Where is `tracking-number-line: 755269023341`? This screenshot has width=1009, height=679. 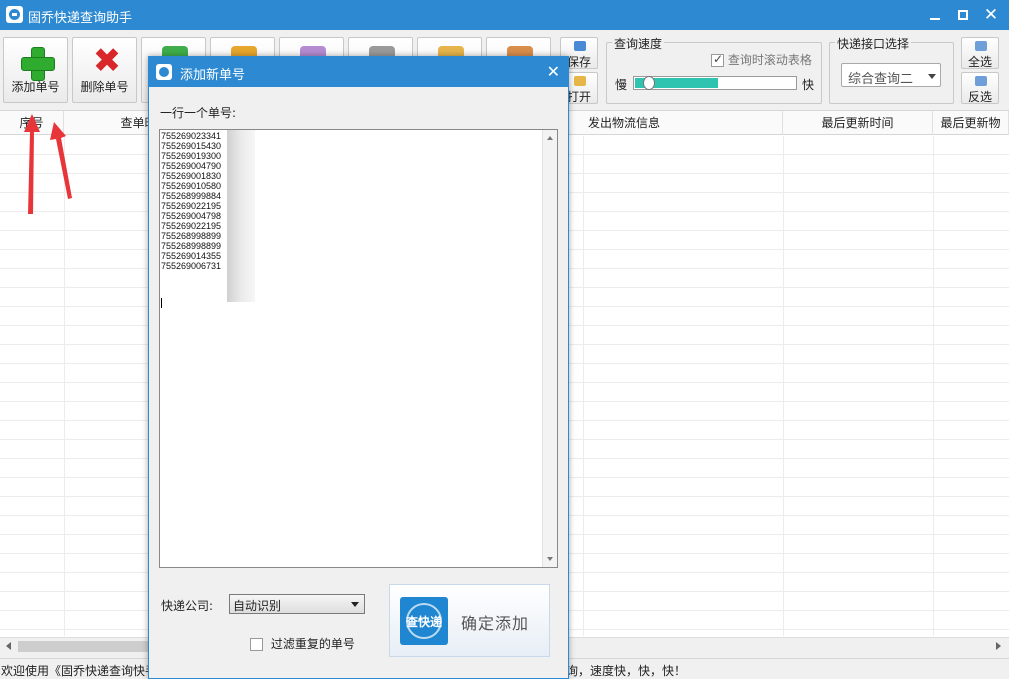 tracking-number-line: 755269023341 is located at coordinates (191, 136).